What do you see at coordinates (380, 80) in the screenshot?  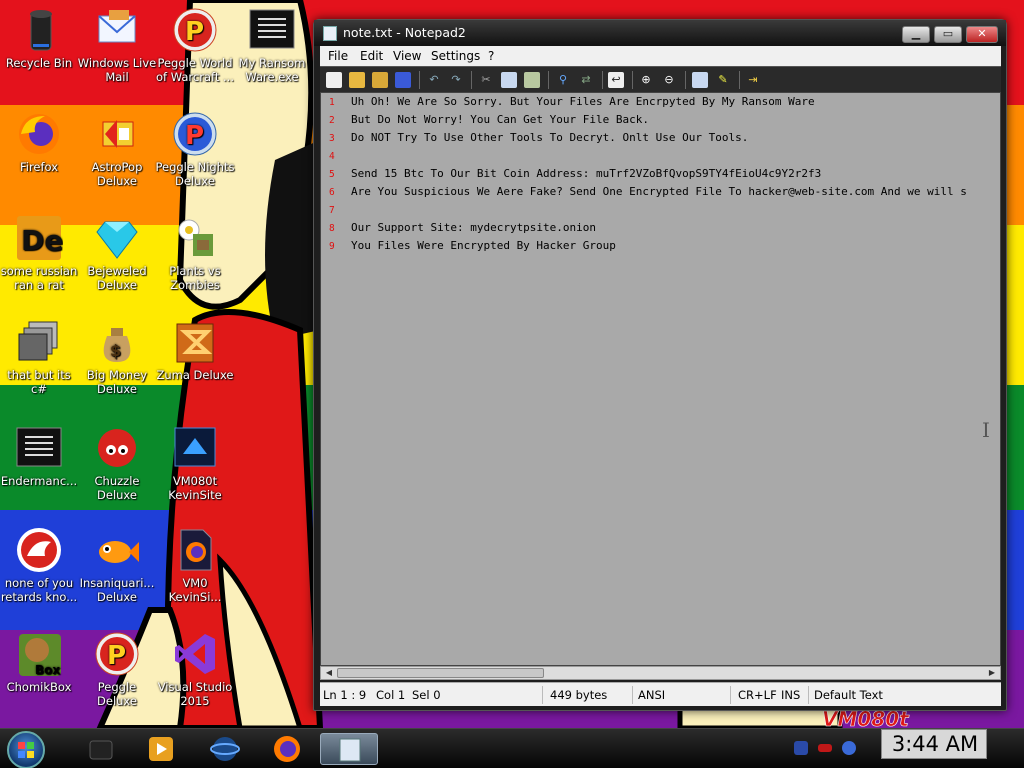 I see `browse-icon` at bounding box center [380, 80].